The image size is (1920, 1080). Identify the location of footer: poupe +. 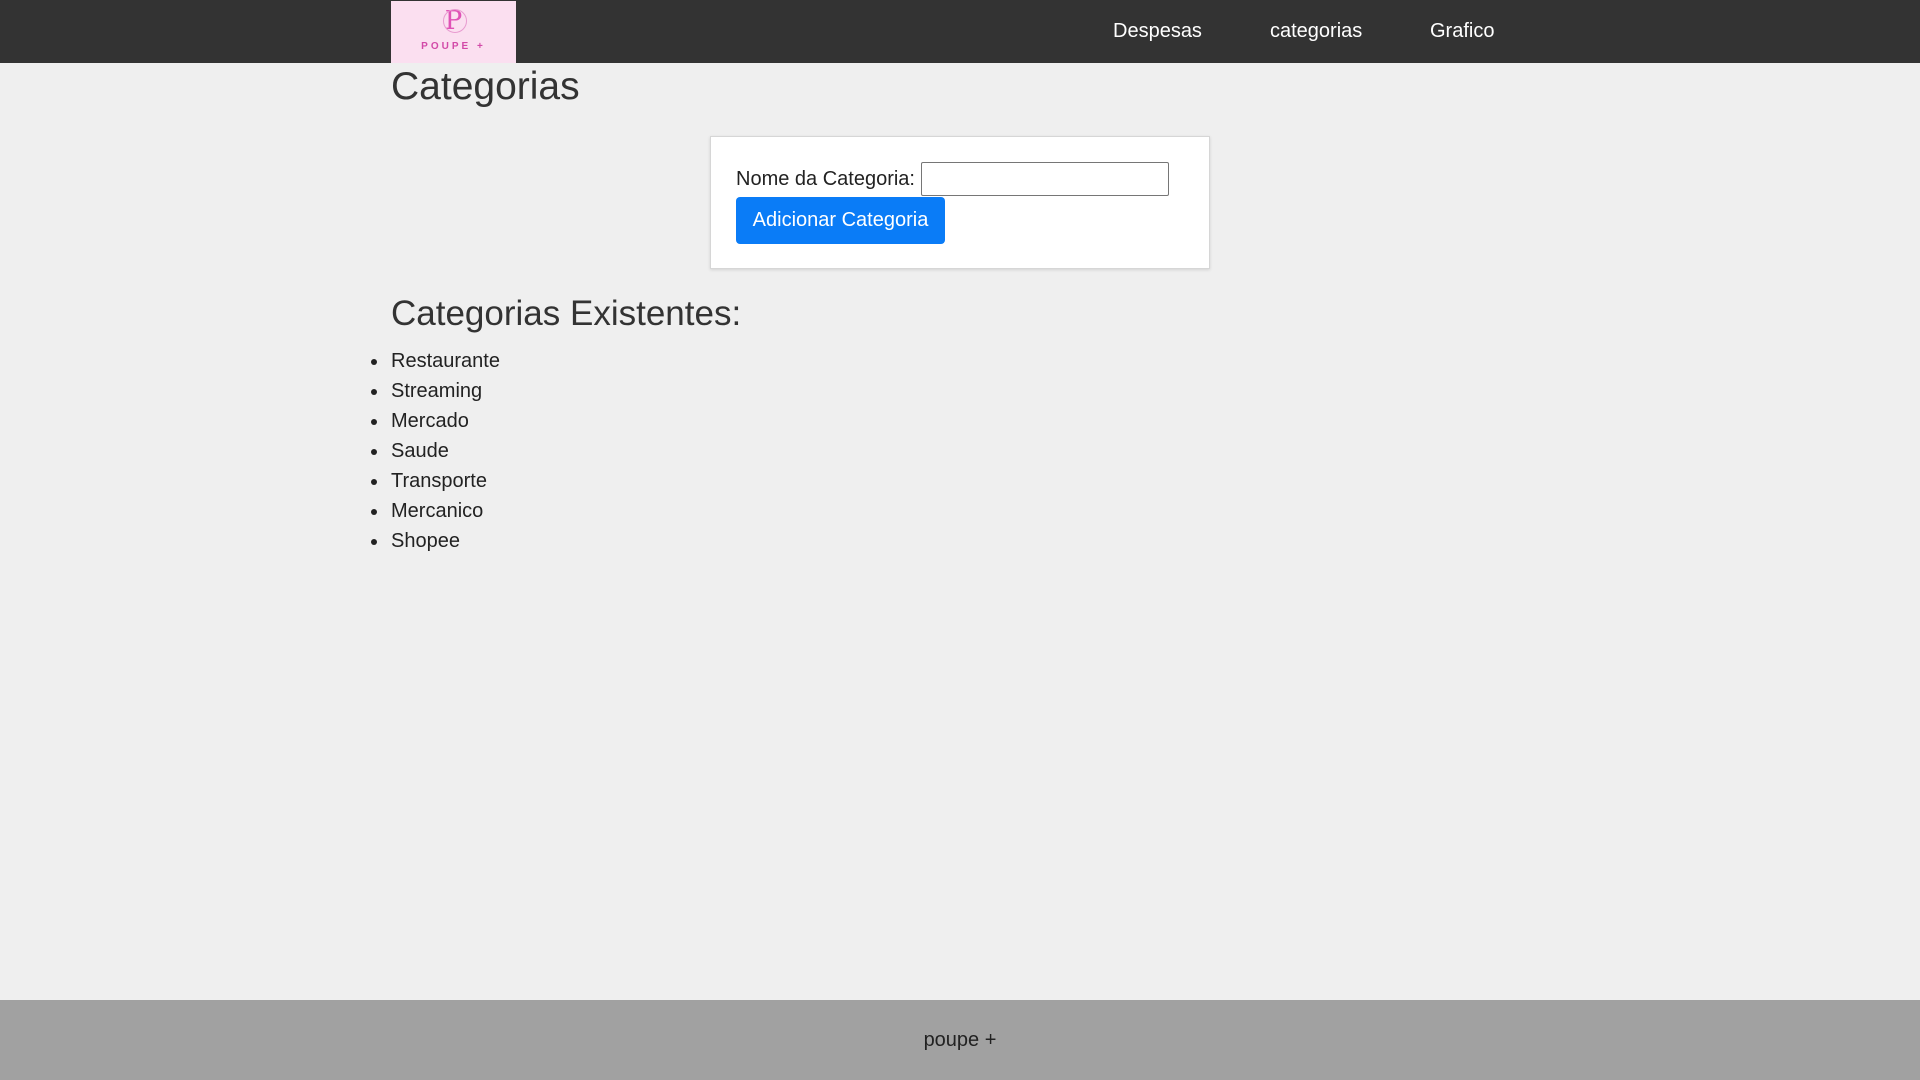
(960, 1040).